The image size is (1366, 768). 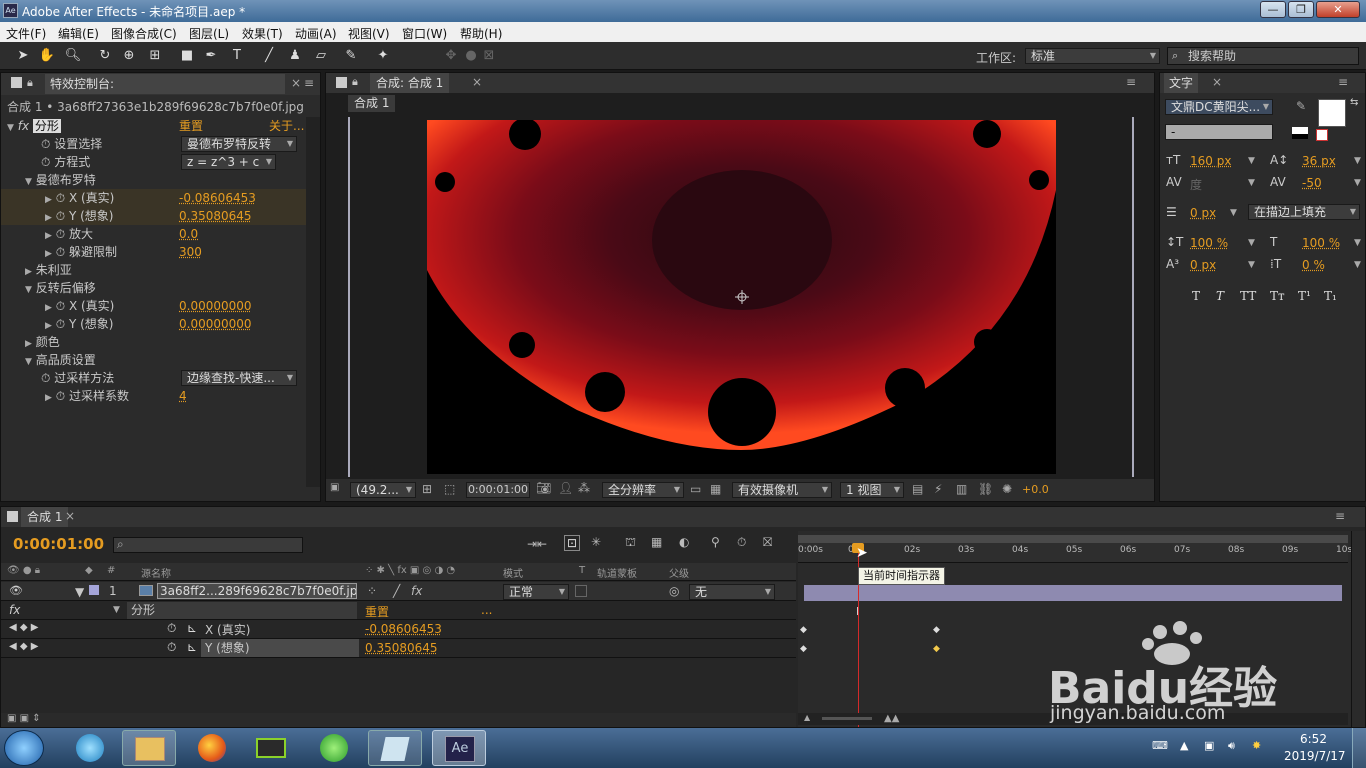 I want to click on world-axis-icon: ●, so click(x=471, y=56).